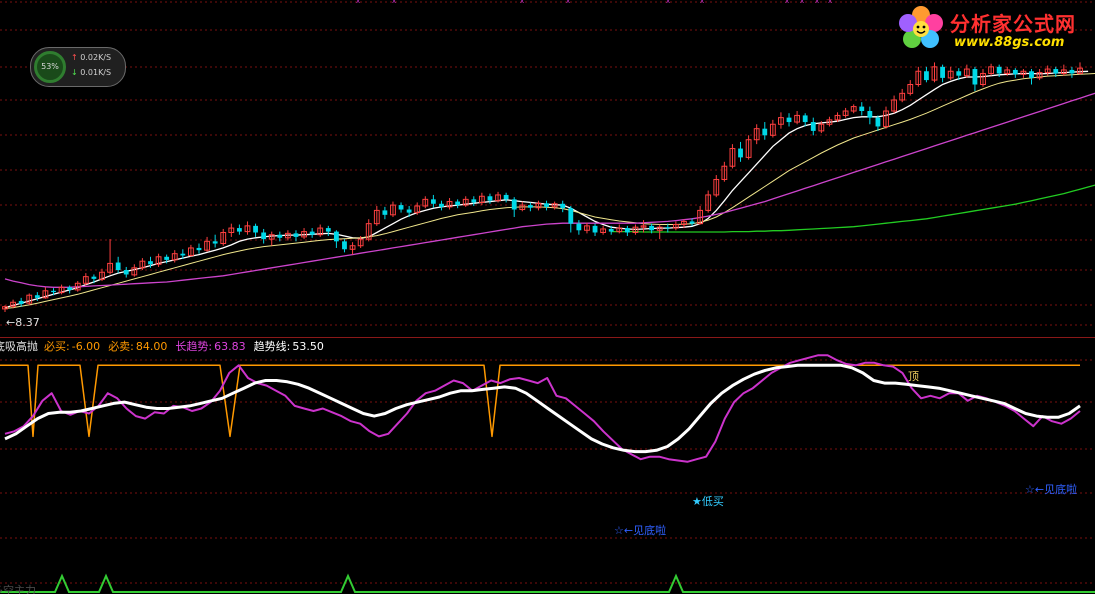 This screenshot has height=594, width=1095. Describe the element at coordinates (308, 346) in the screenshot. I see `legend-trend-line-value: 53.50` at that location.